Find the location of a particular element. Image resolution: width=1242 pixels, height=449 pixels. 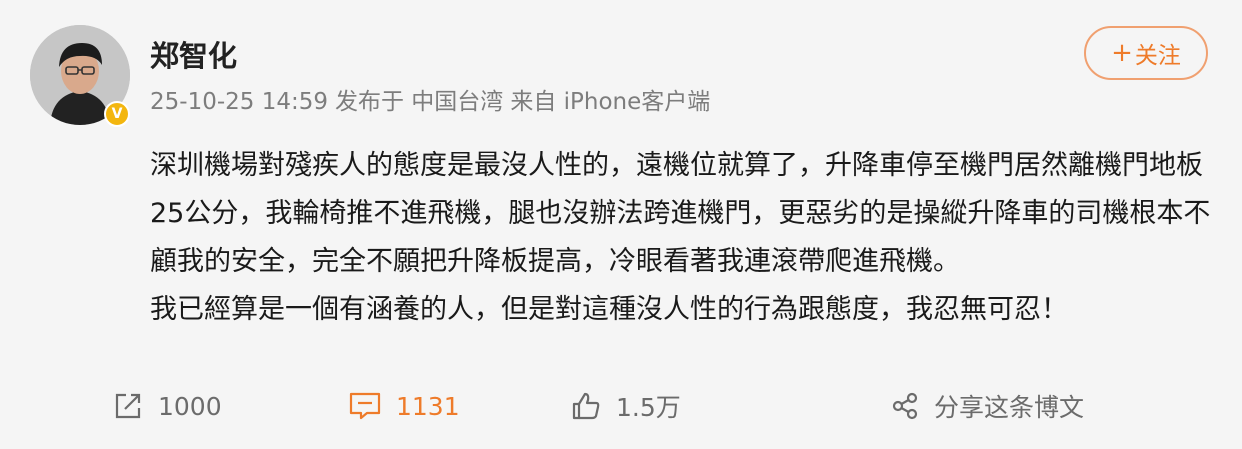

plus-icon: + is located at coordinates (1122, 53).